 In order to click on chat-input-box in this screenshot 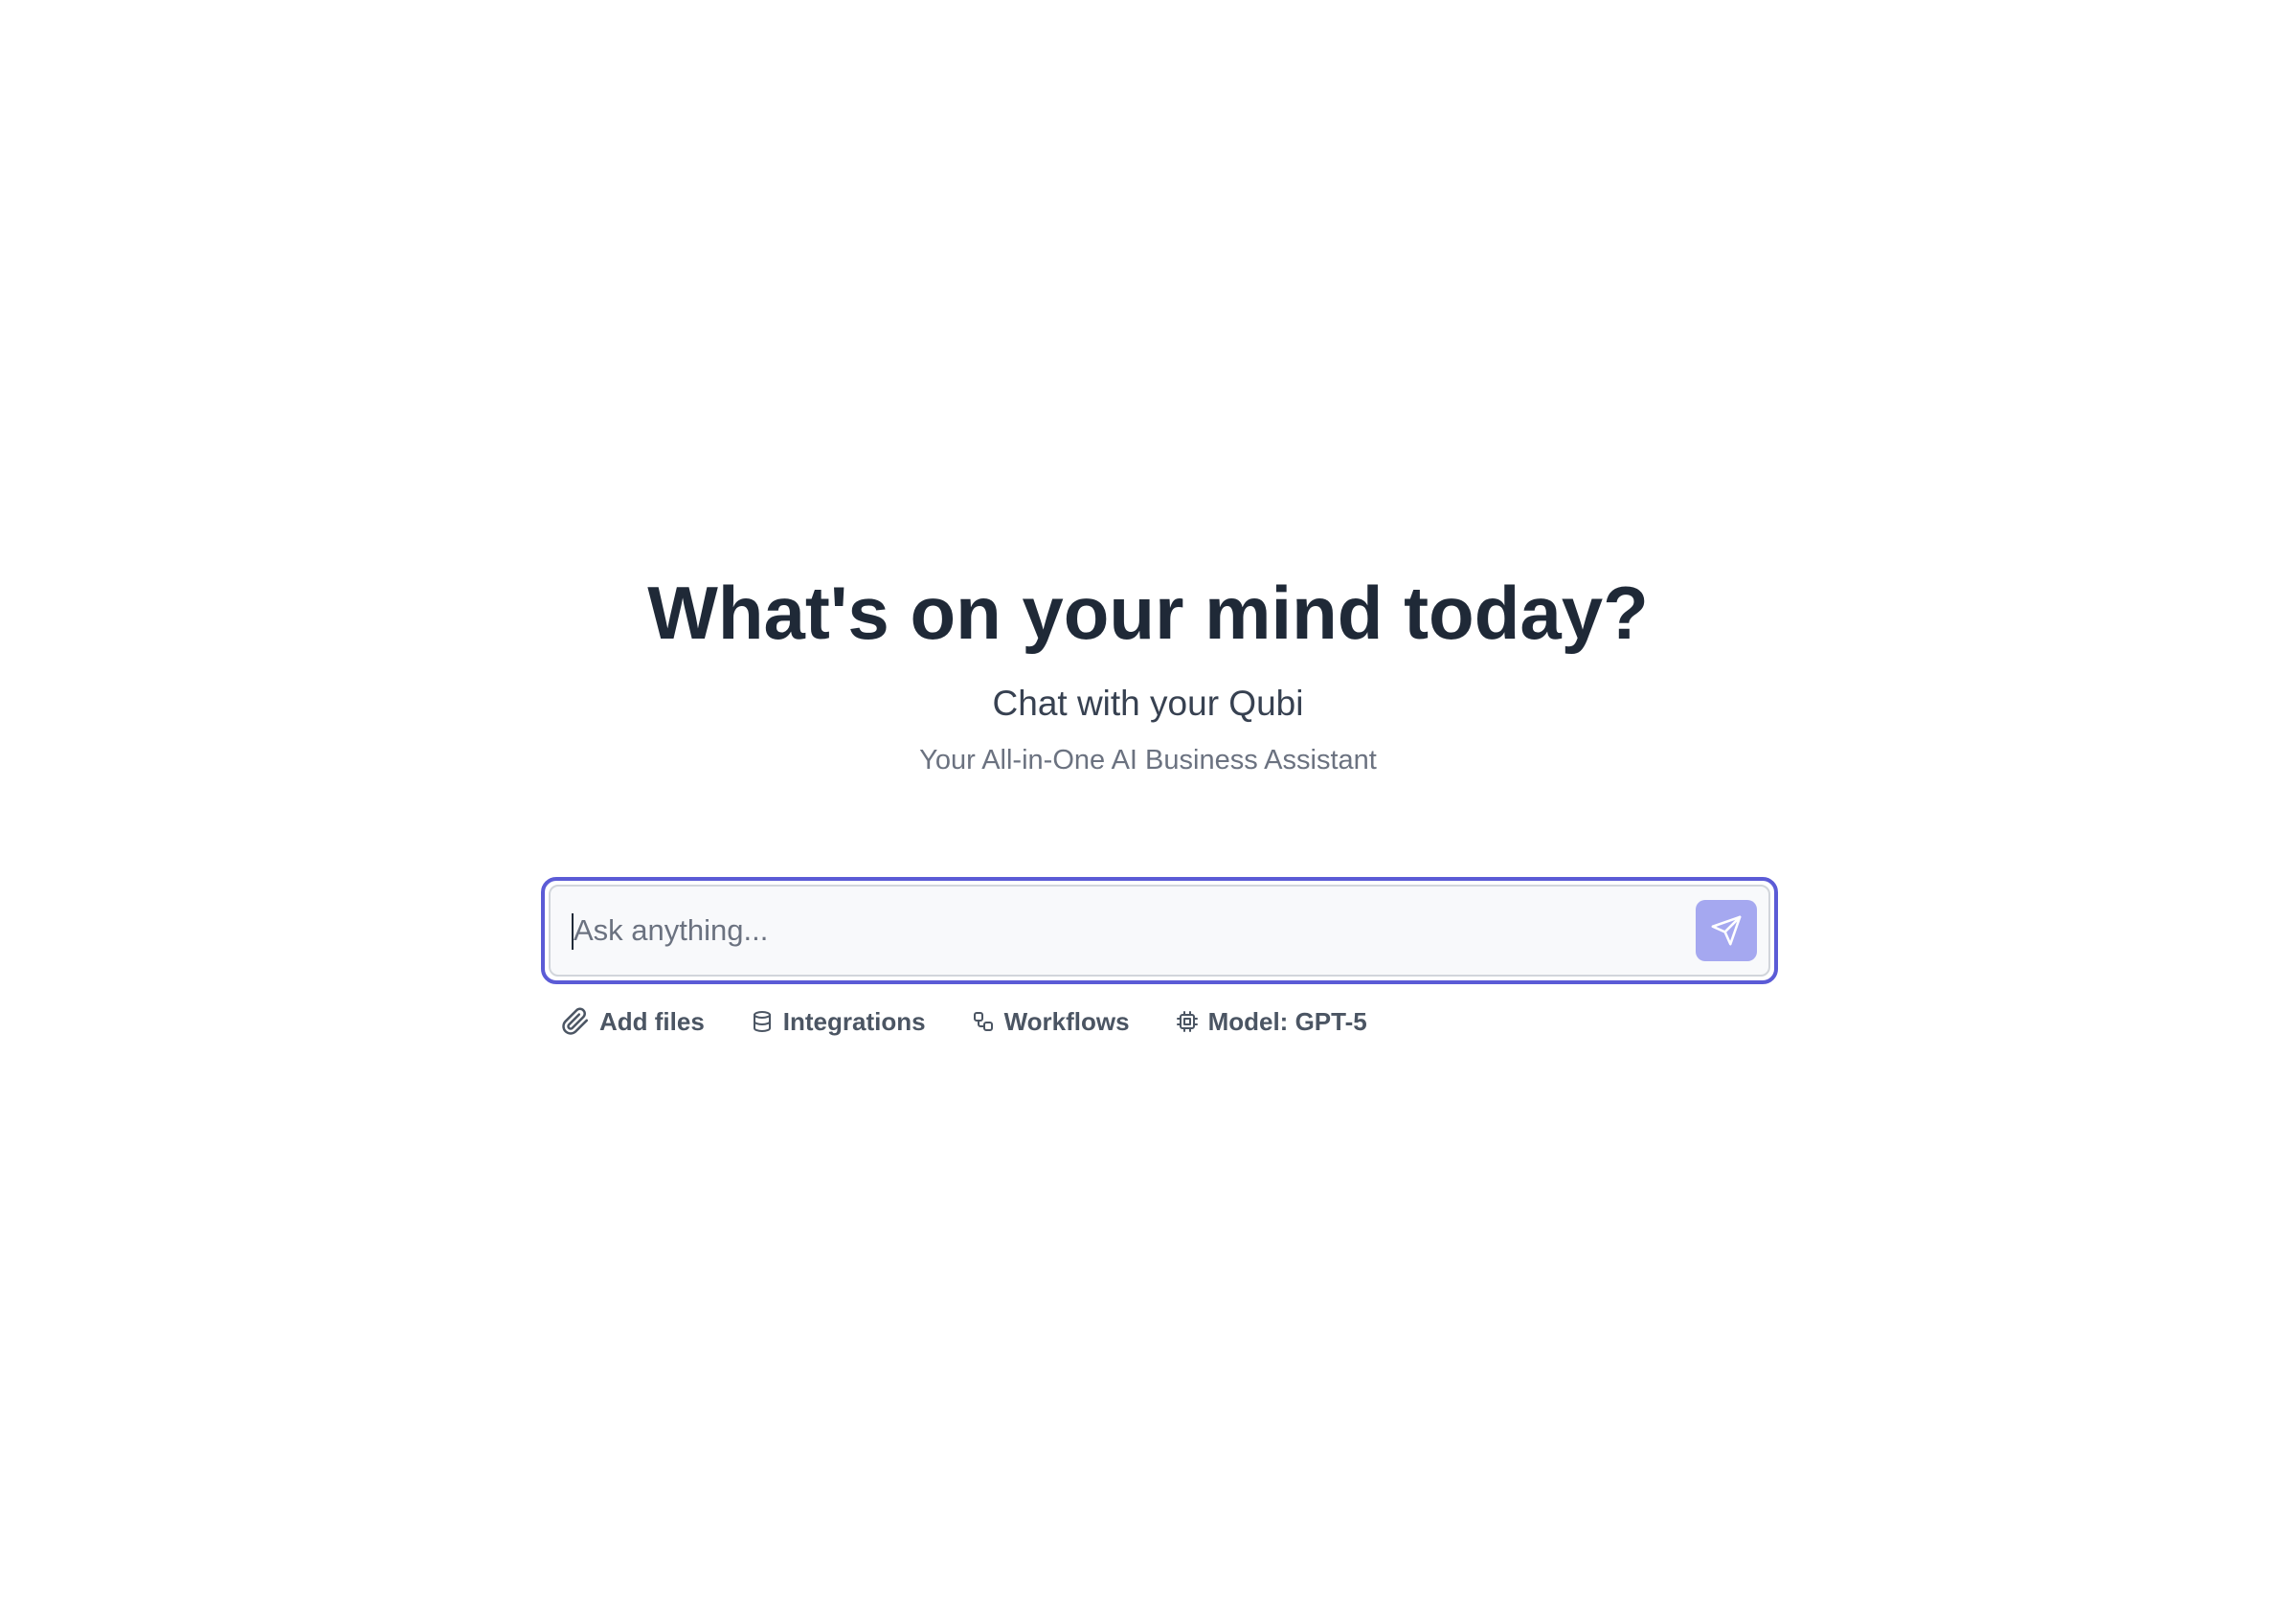, I will do `click(1159, 931)`.